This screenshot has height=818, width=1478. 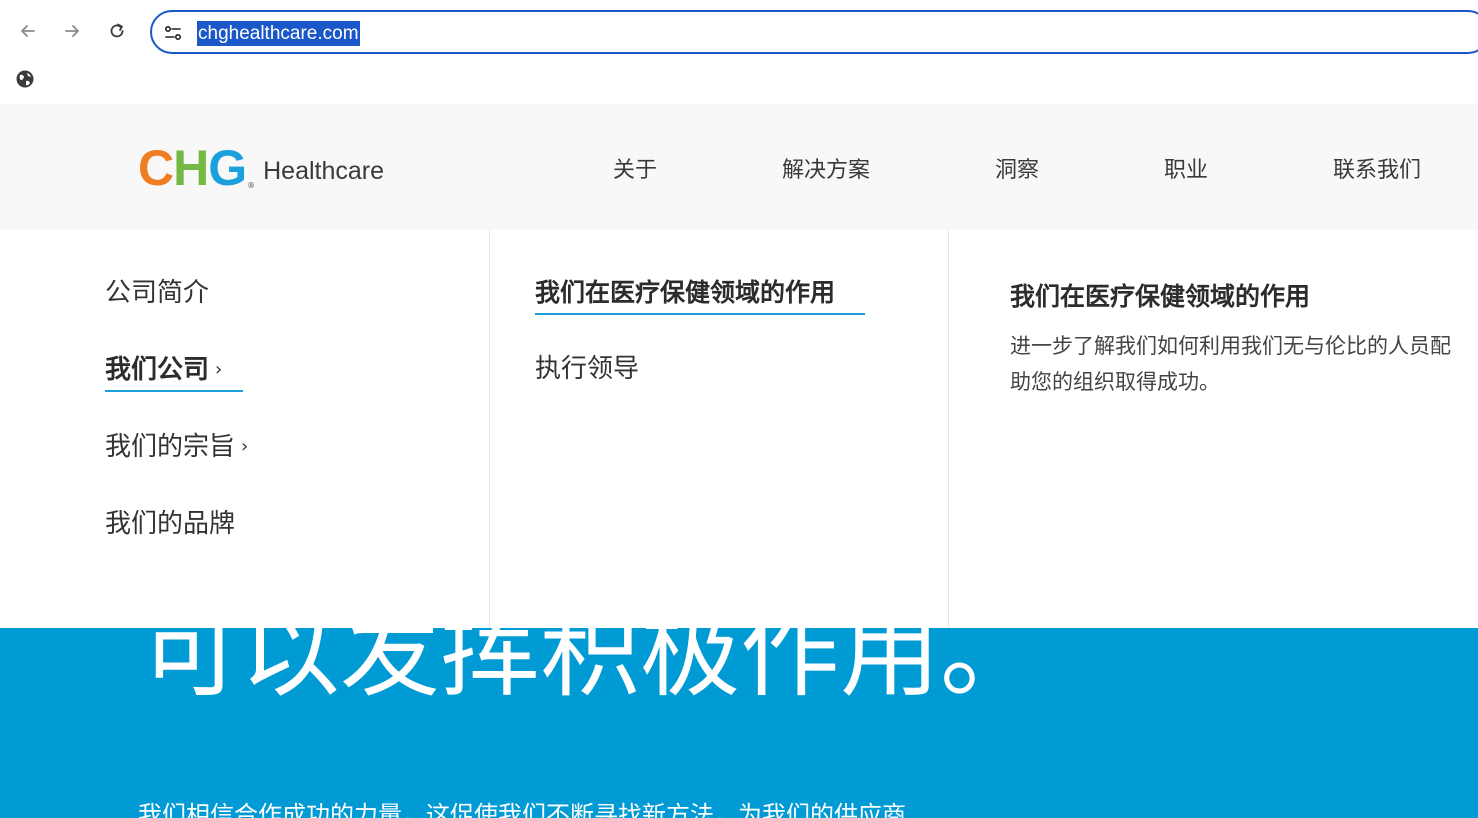 What do you see at coordinates (522, 809) in the screenshot?
I see `hero-subtext: 我们相信合作成功的力量，这促使我们不断寻找新方法，为我们的供应商` at bounding box center [522, 809].